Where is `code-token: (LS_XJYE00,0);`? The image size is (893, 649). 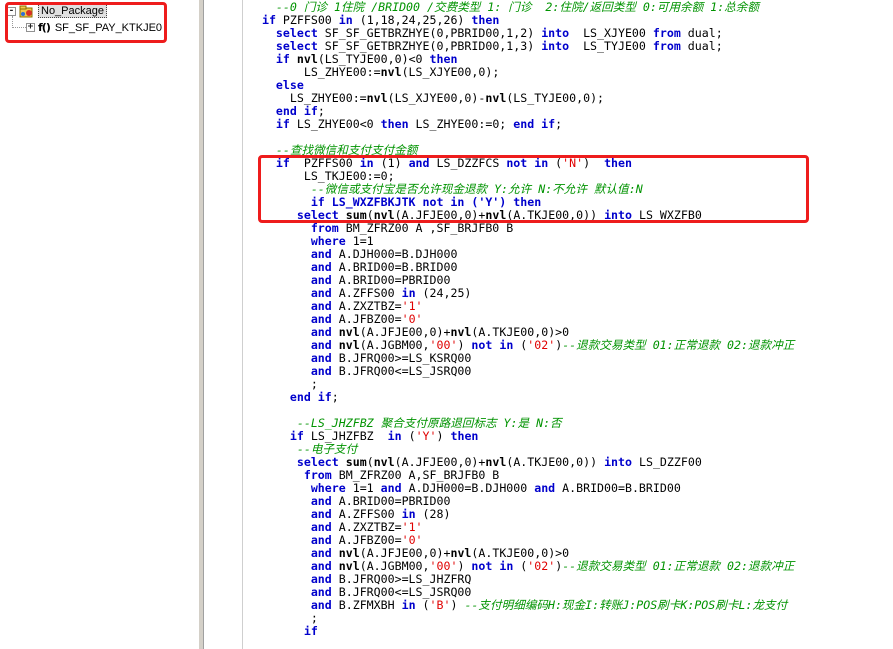
code-token: (LS_XJYE00,0); is located at coordinates (450, 72).